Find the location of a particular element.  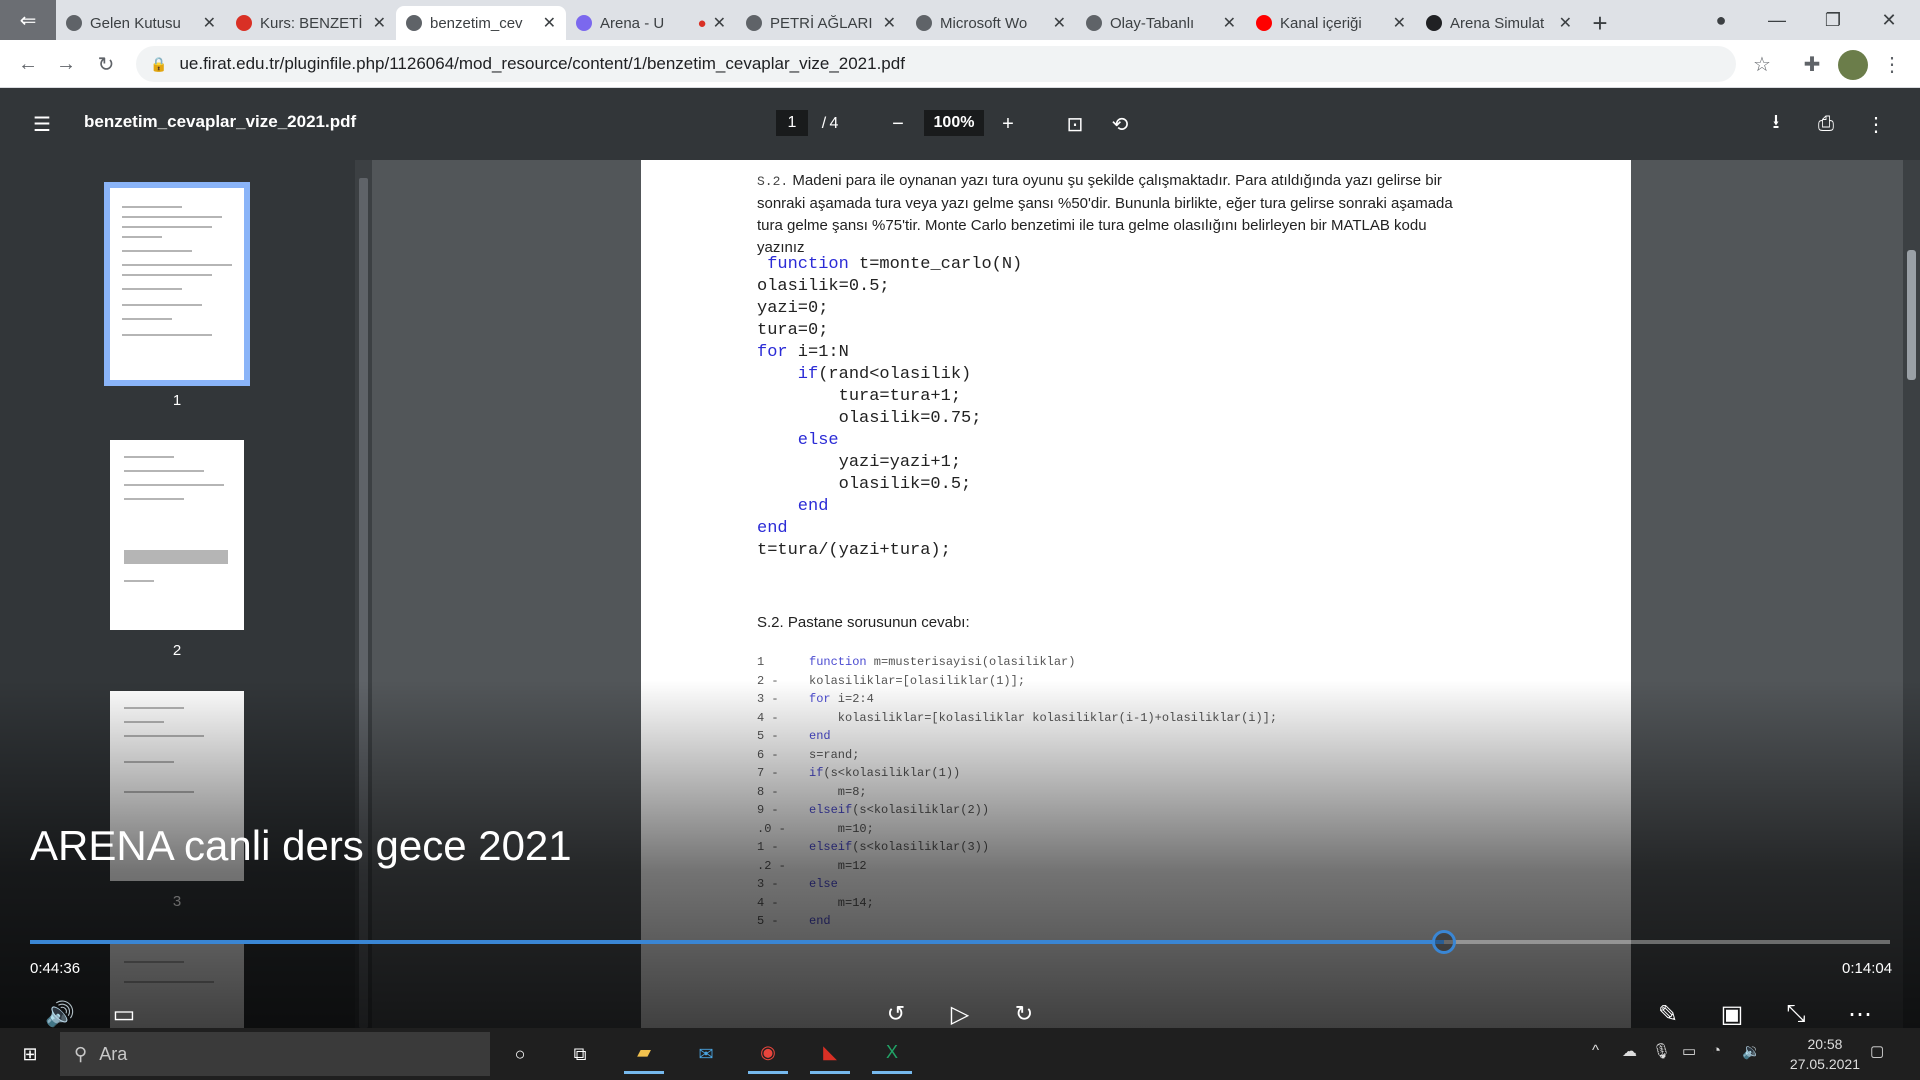

pdf-more-icon: ⋮ is located at coordinates (1876, 124).